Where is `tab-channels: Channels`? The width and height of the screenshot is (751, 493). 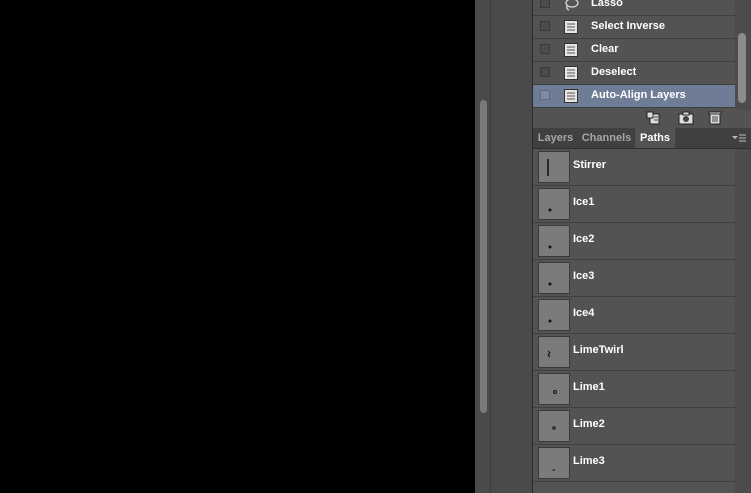 tab-channels: Channels is located at coordinates (606, 138).